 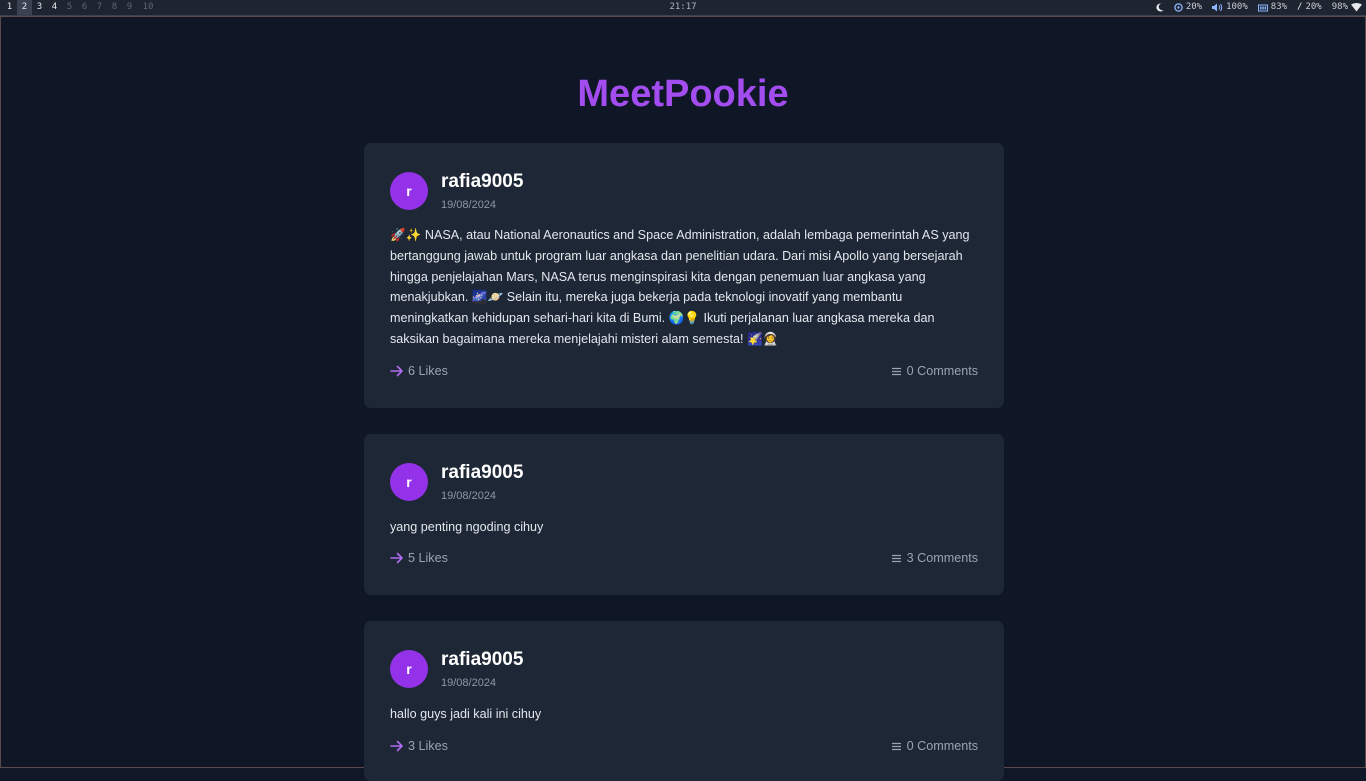 I want to click on battery-value: 98%, so click(x=1339, y=7).